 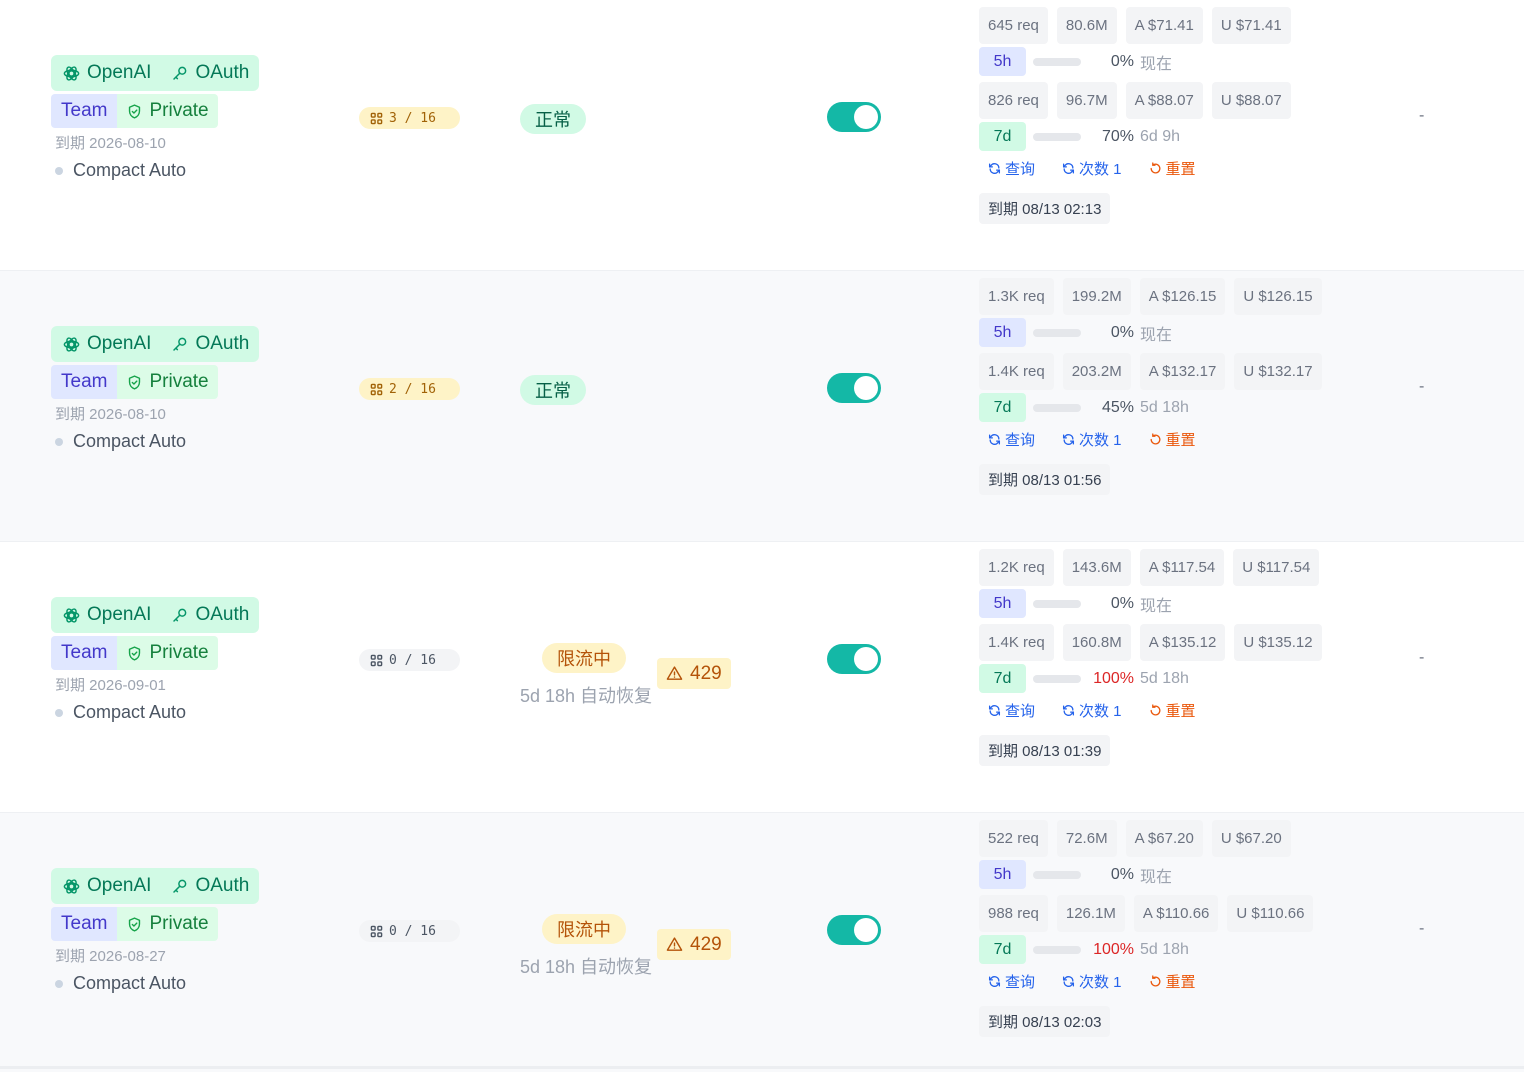 What do you see at coordinates (1086, 838) in the screenshot?
I see `tokens-chip: 72.6M` at bounding box center [1086, 838].